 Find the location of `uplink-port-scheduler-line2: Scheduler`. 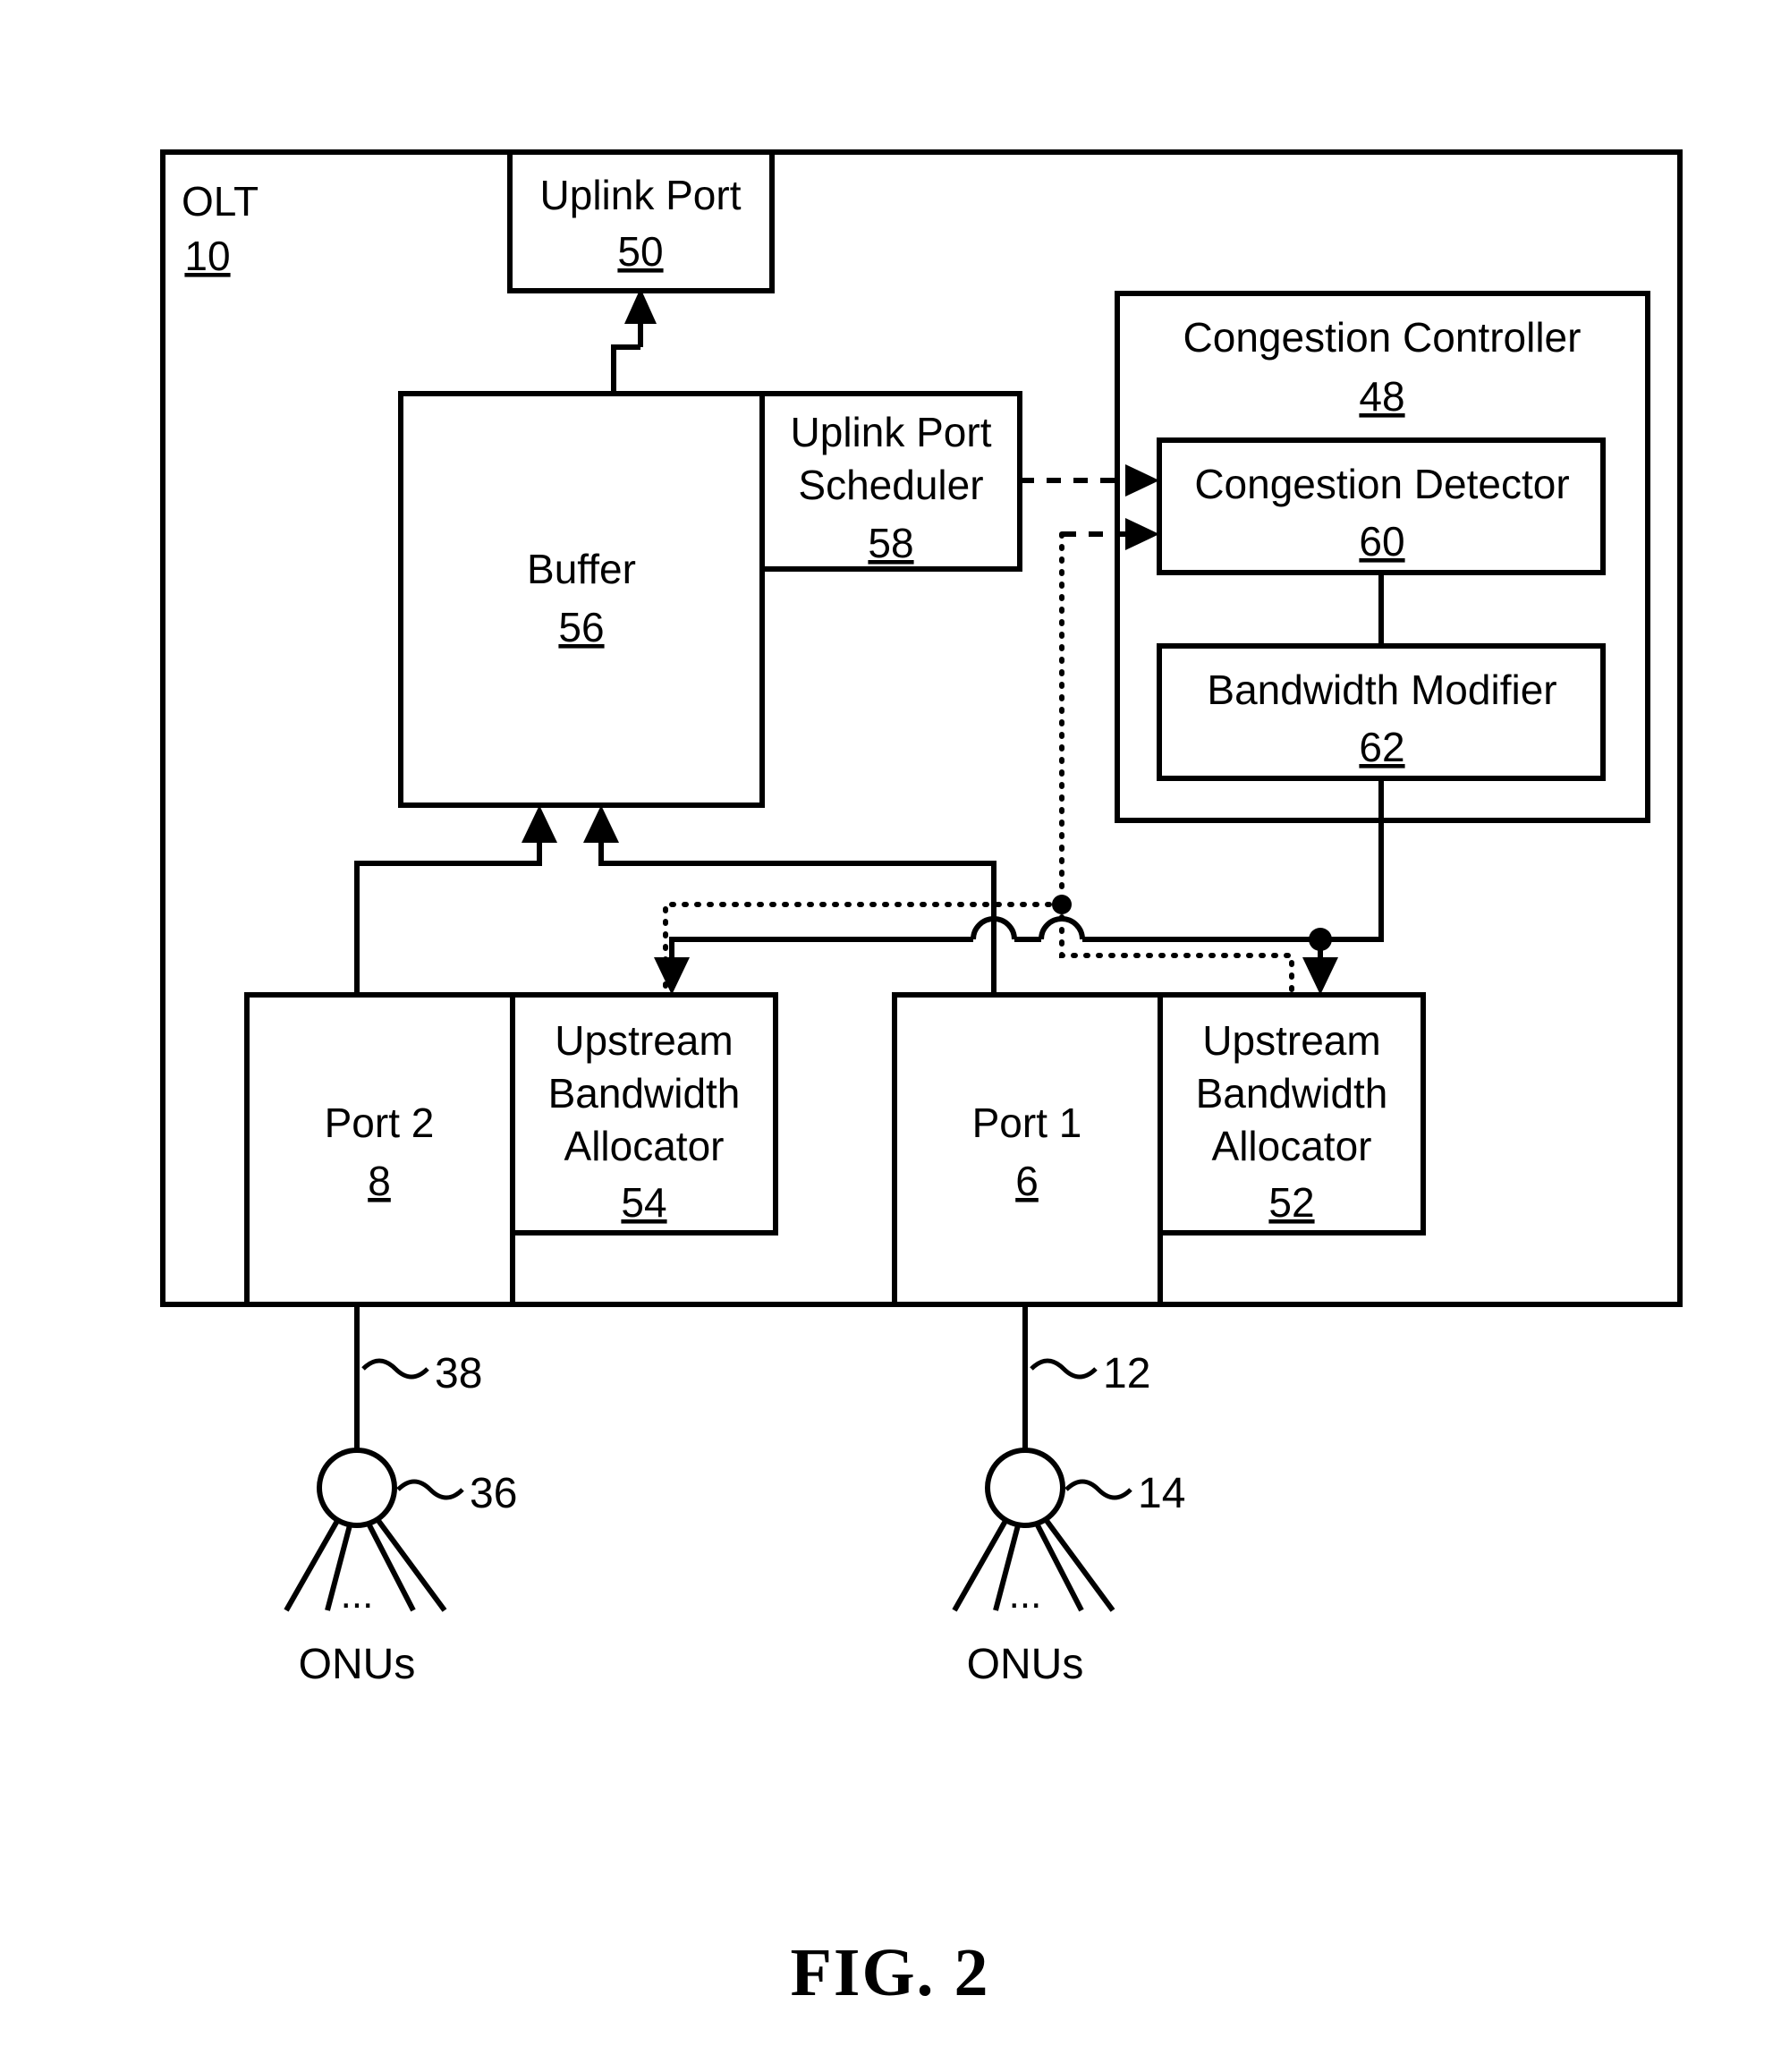

uplink-port-scheduler-line2: Scheduler is located at coordinates (890, 485).